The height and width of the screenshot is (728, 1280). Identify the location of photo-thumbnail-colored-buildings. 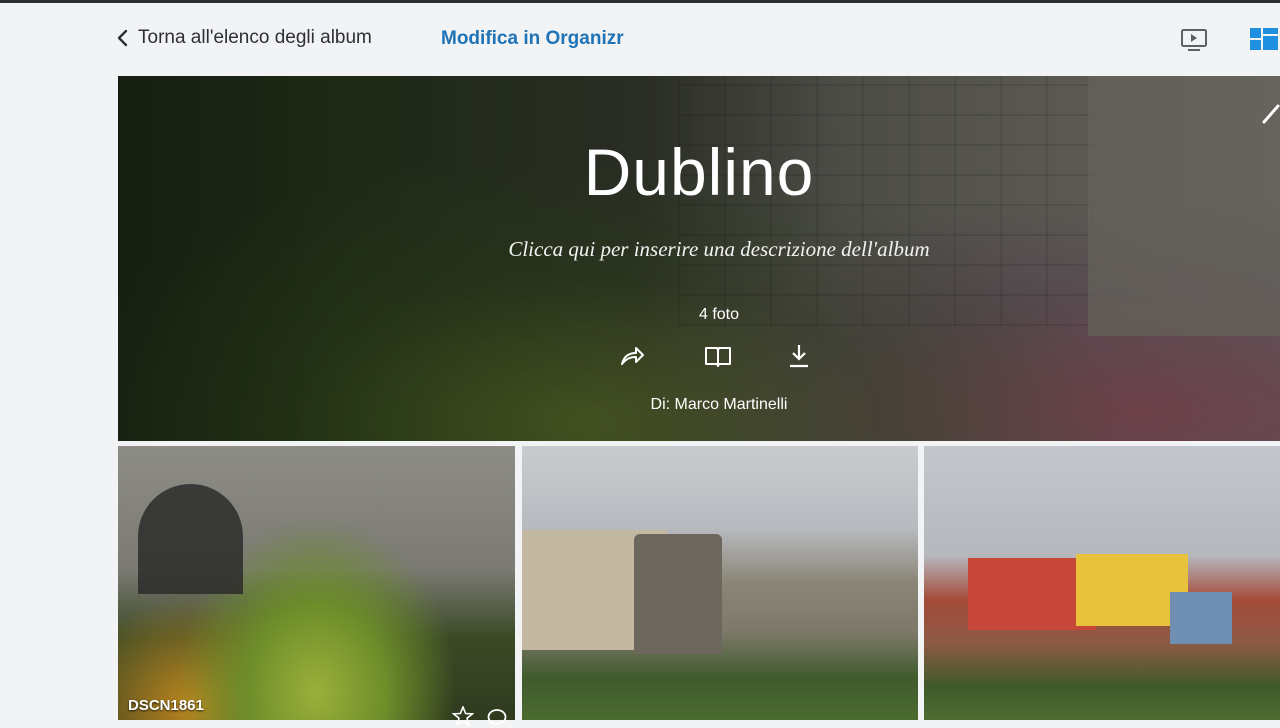
(1102, 583).